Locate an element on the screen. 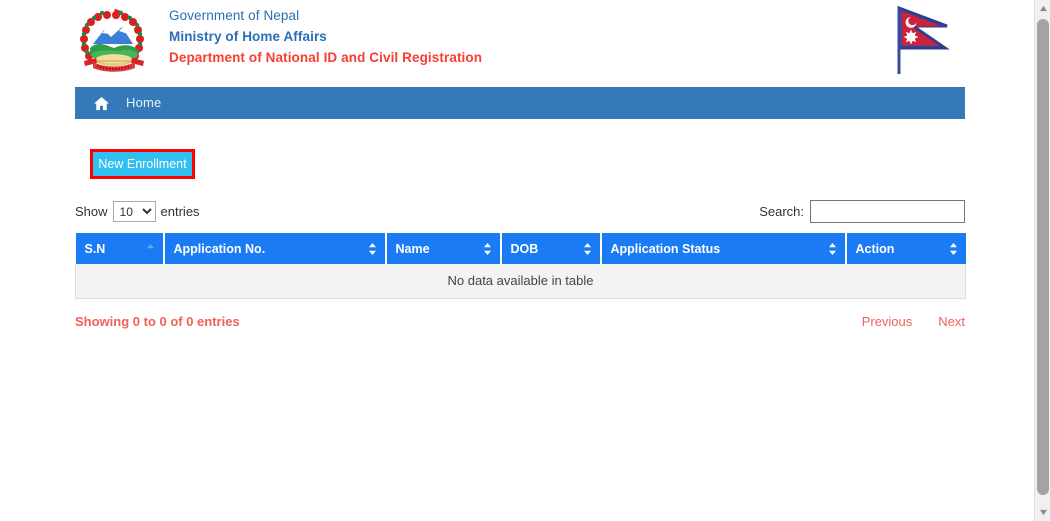 This screenshot has width=1050, height=521. empty-table-message: No data available in table is located at coordinates (520, 281).